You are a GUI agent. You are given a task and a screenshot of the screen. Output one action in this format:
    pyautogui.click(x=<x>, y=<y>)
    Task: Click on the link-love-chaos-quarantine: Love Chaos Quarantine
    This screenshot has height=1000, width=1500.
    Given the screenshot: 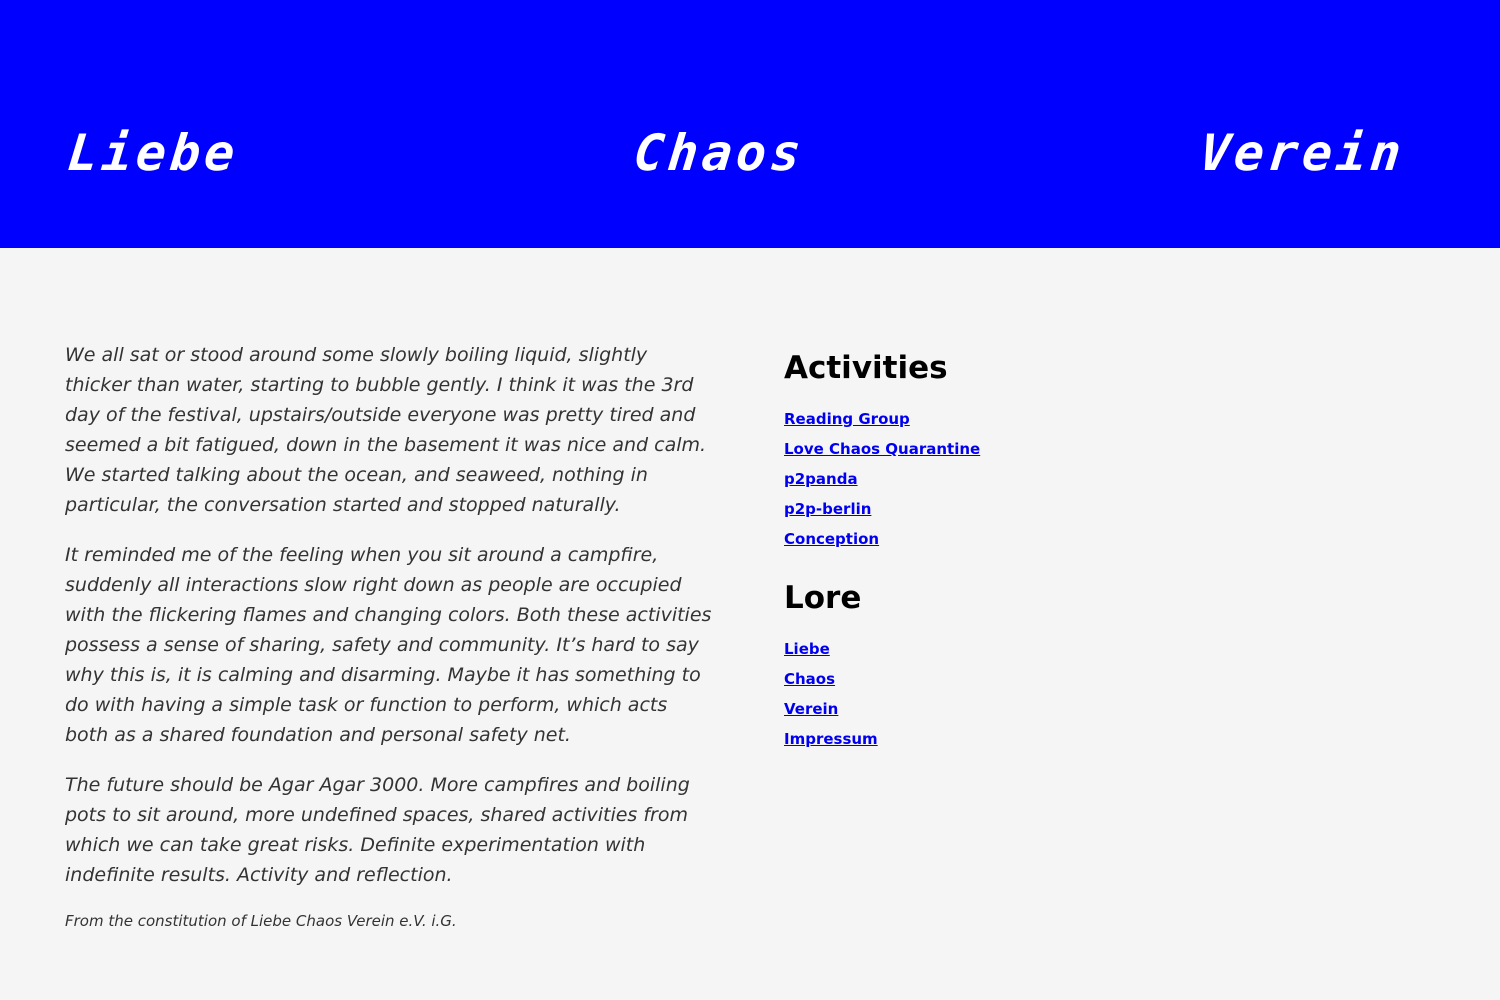 What is the action you would take?
    pyautogui.click(x=882, y=449)
    